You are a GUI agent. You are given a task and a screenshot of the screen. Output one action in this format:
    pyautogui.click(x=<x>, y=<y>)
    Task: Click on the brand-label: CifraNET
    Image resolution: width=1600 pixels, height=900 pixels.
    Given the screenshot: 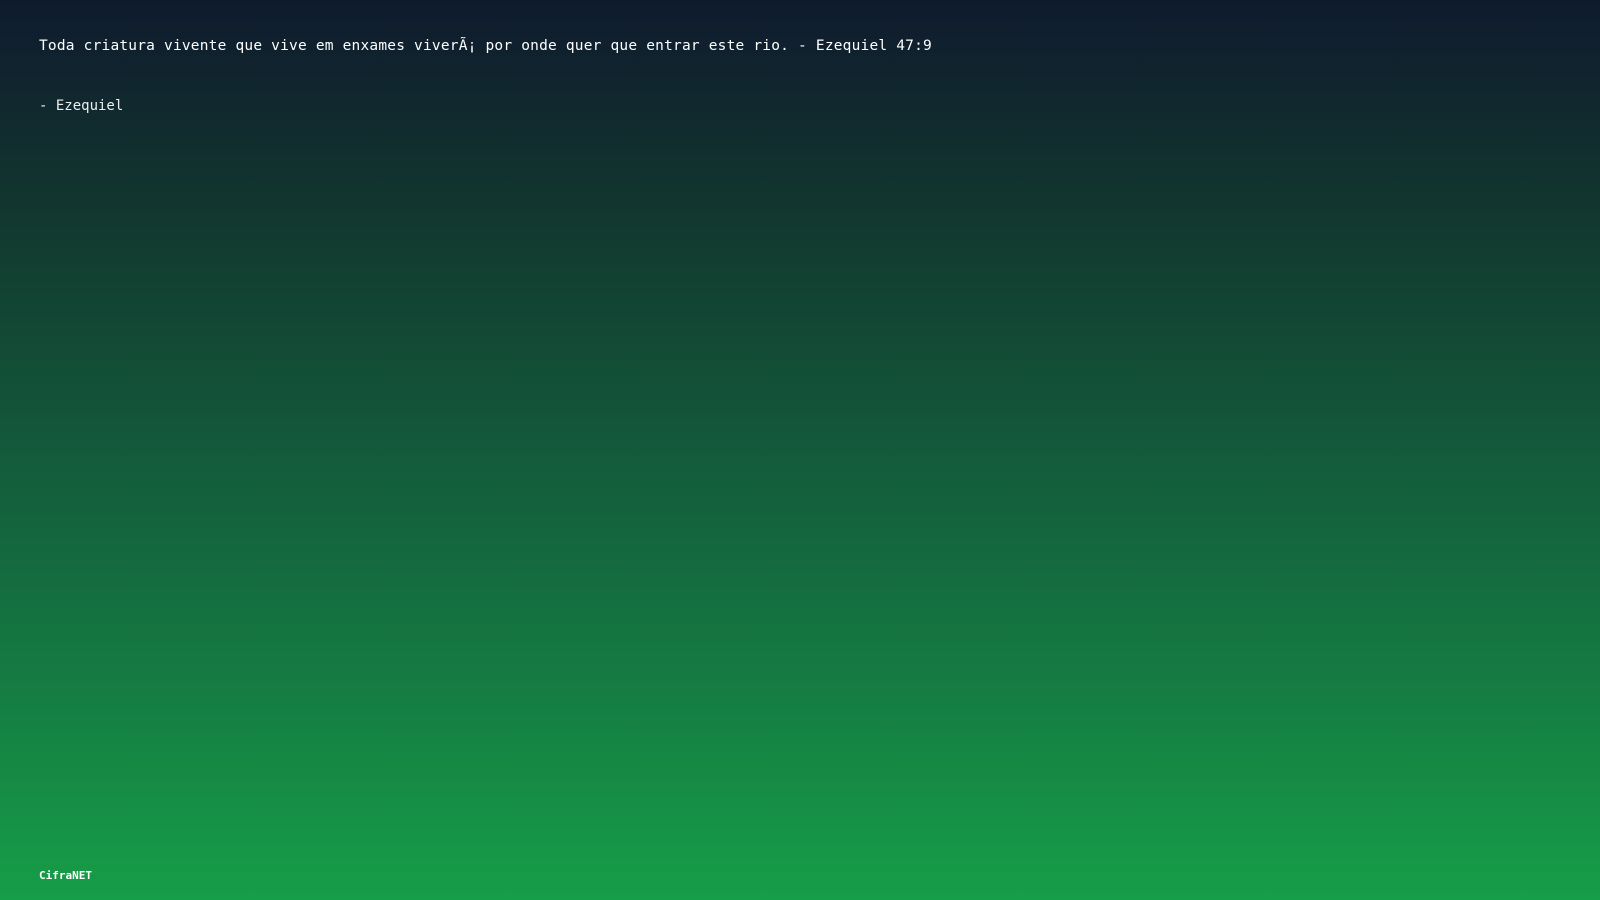 What is the action you would take?
    pyautogui.click(x=65, y=875)
    